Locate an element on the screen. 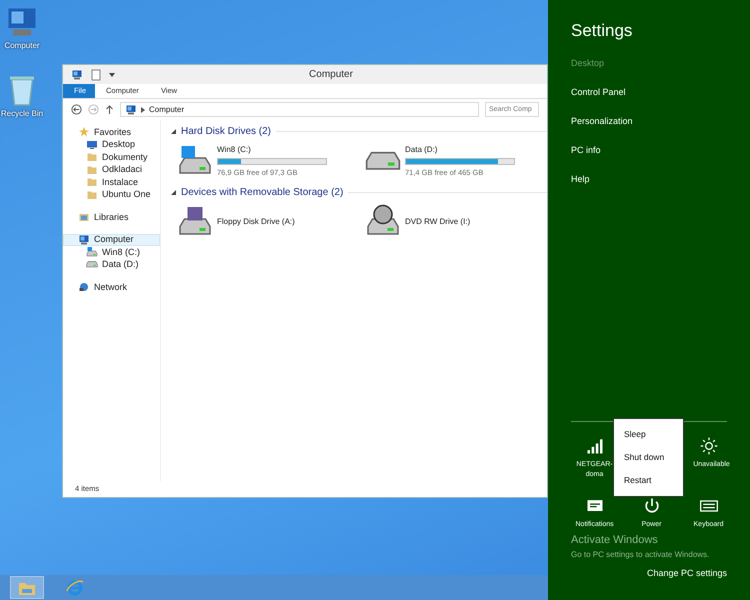 This screenshot has width=750, height=600. group-heading: Hard Disk Drives (2) is located at coordinates (226, 131).